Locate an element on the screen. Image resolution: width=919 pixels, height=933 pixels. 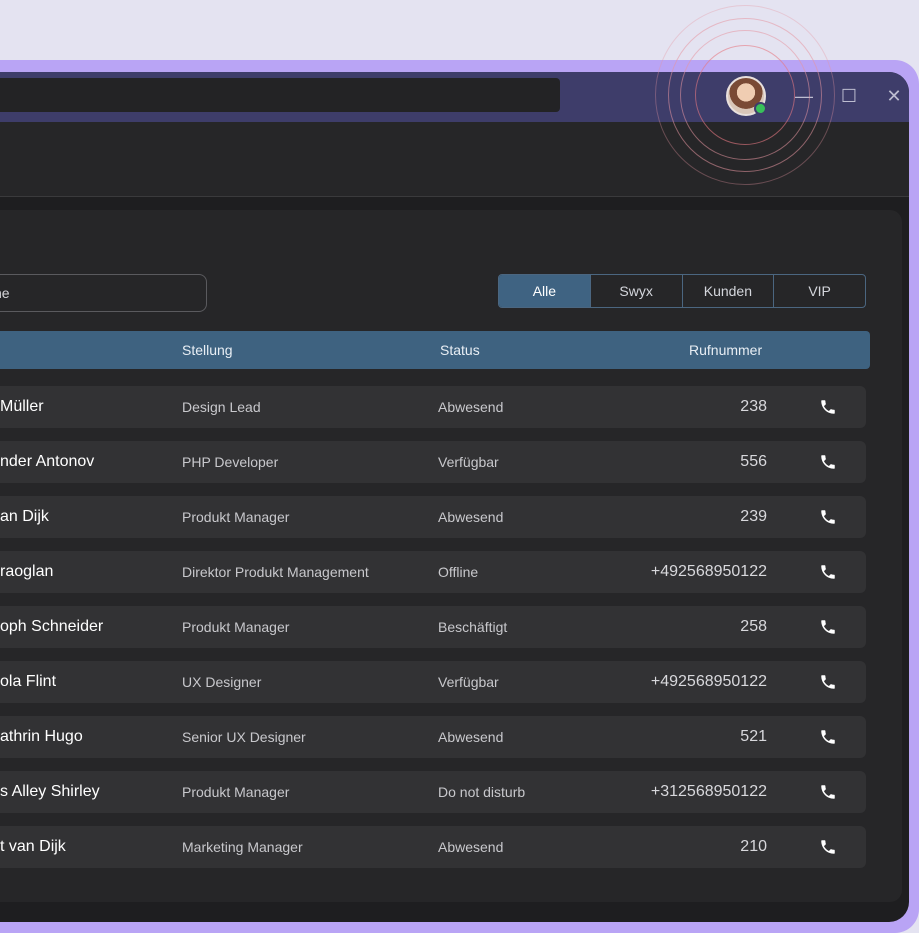
contact-phone-number: 238 is located at coordinates (753, 406).